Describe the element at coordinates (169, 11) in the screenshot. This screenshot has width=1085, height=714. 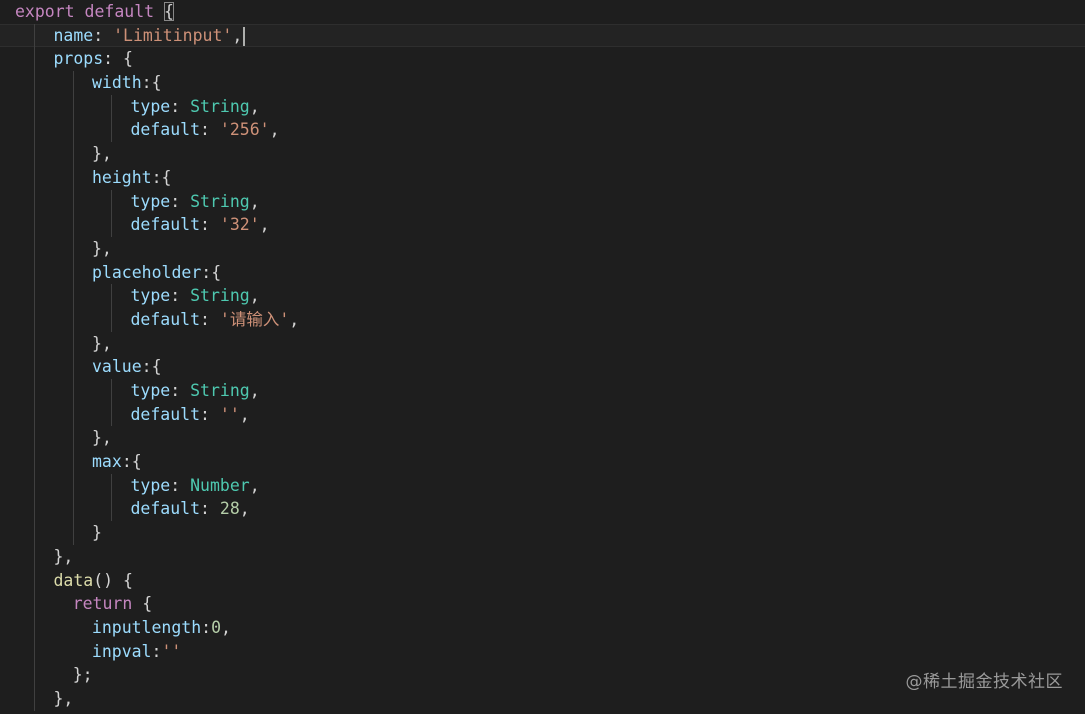
I see `code-token: {` at that location.